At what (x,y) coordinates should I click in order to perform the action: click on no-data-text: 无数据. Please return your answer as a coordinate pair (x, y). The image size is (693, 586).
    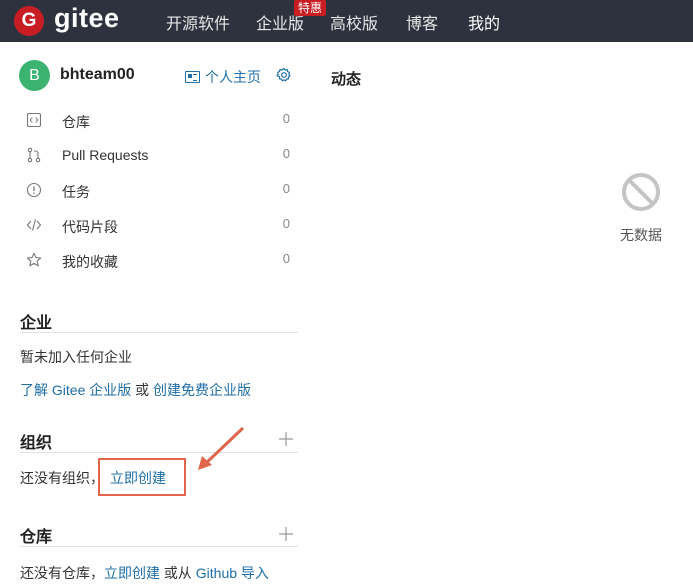
    Looking at the image, I should click on (641, 235).